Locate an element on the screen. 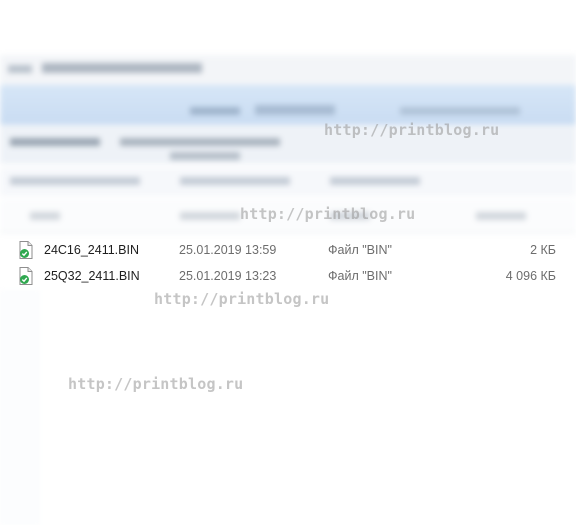  file-name: 25Q32_2411.BIN is located at coordinates (92, 276).